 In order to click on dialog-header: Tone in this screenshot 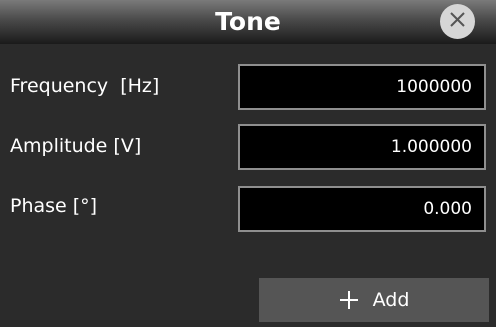, I will do `click(248, 22)`.